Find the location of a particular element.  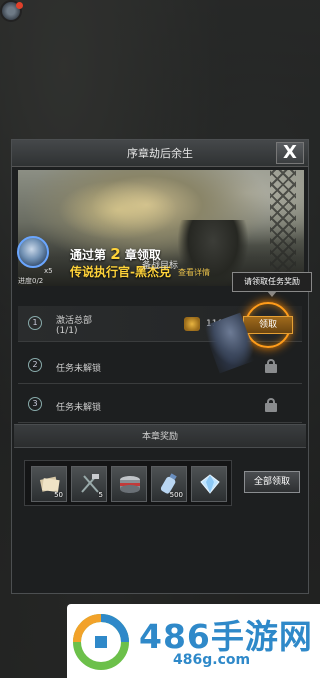

goals-title: 备战目标 is located at coordinates (159, 266).